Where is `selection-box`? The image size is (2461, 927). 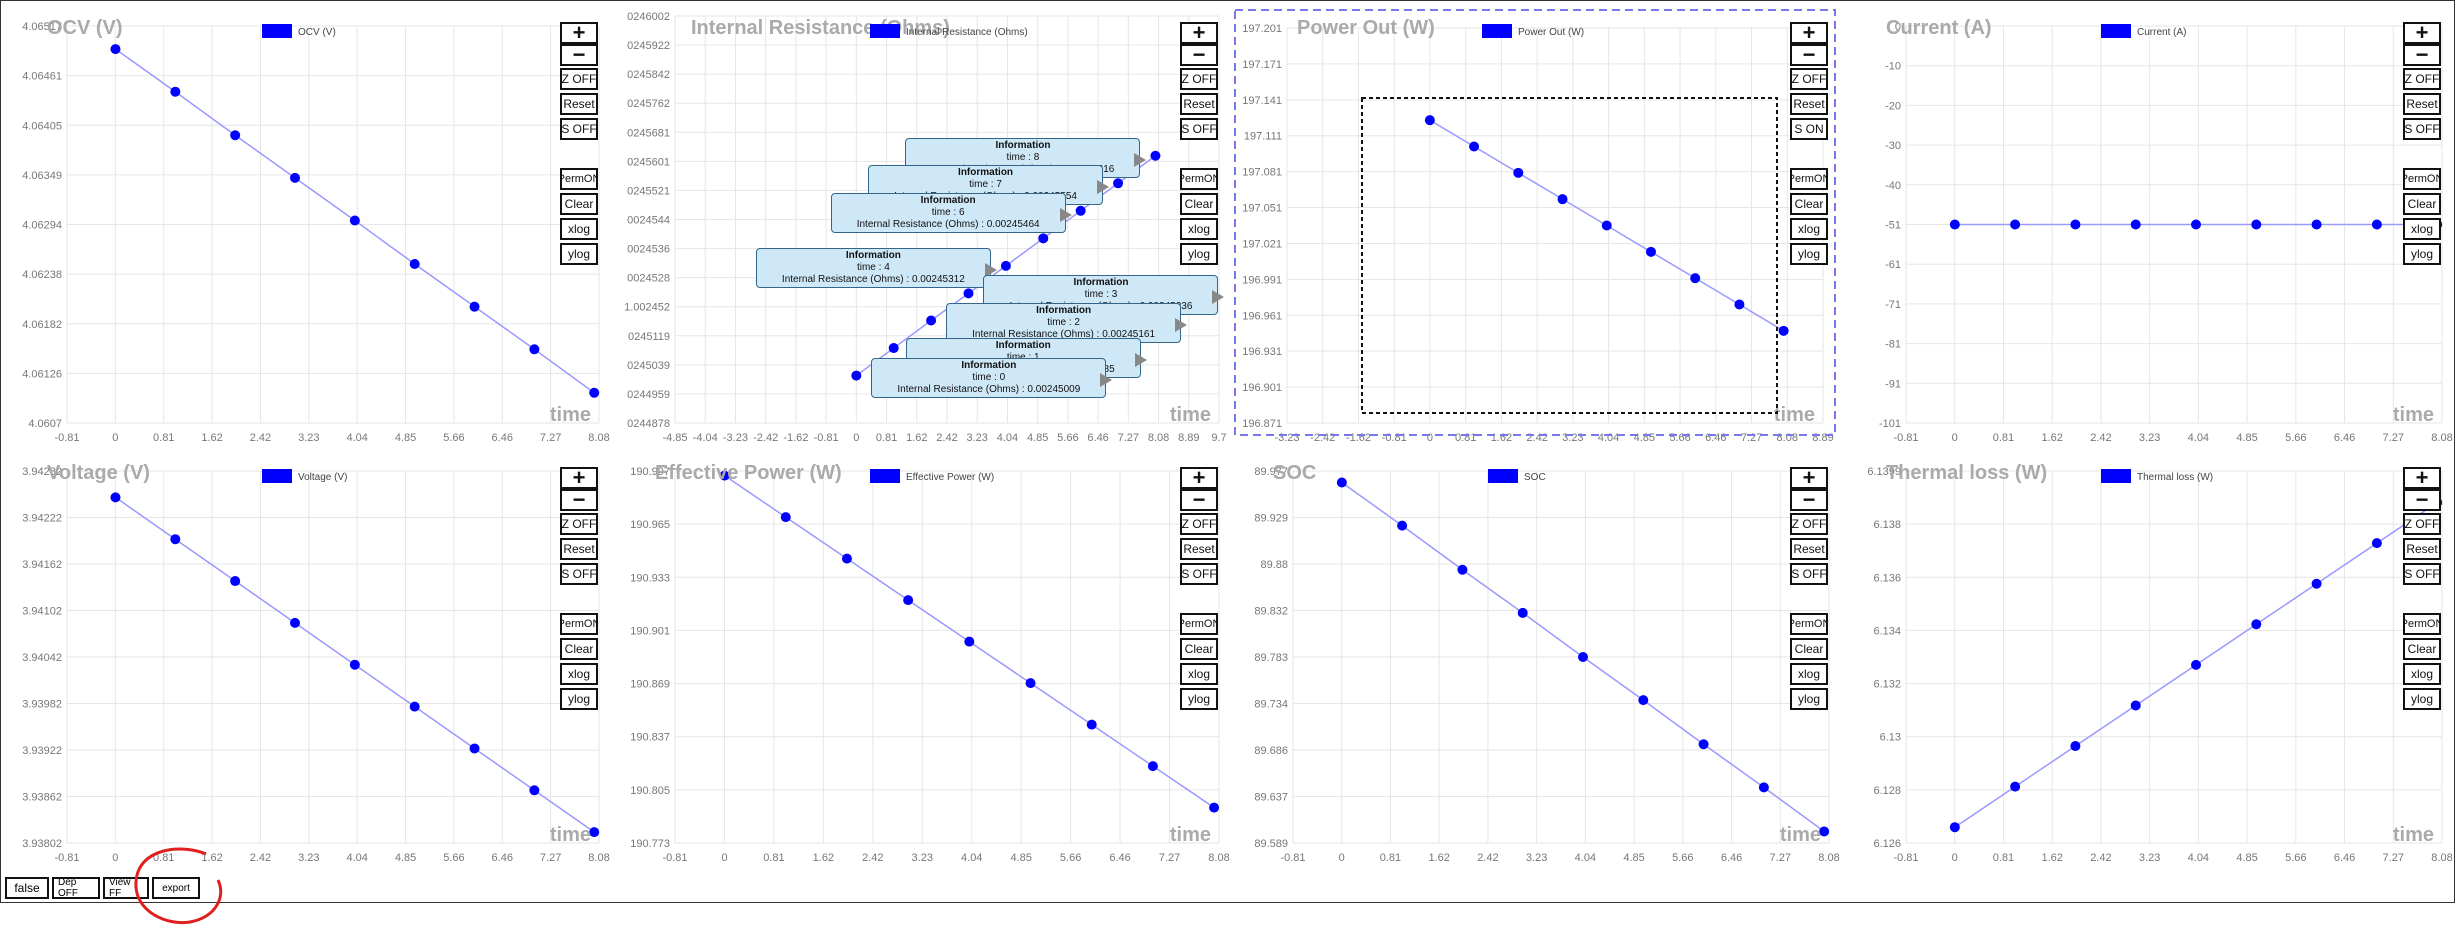
selection-box is located at coordinates (1569, 255).